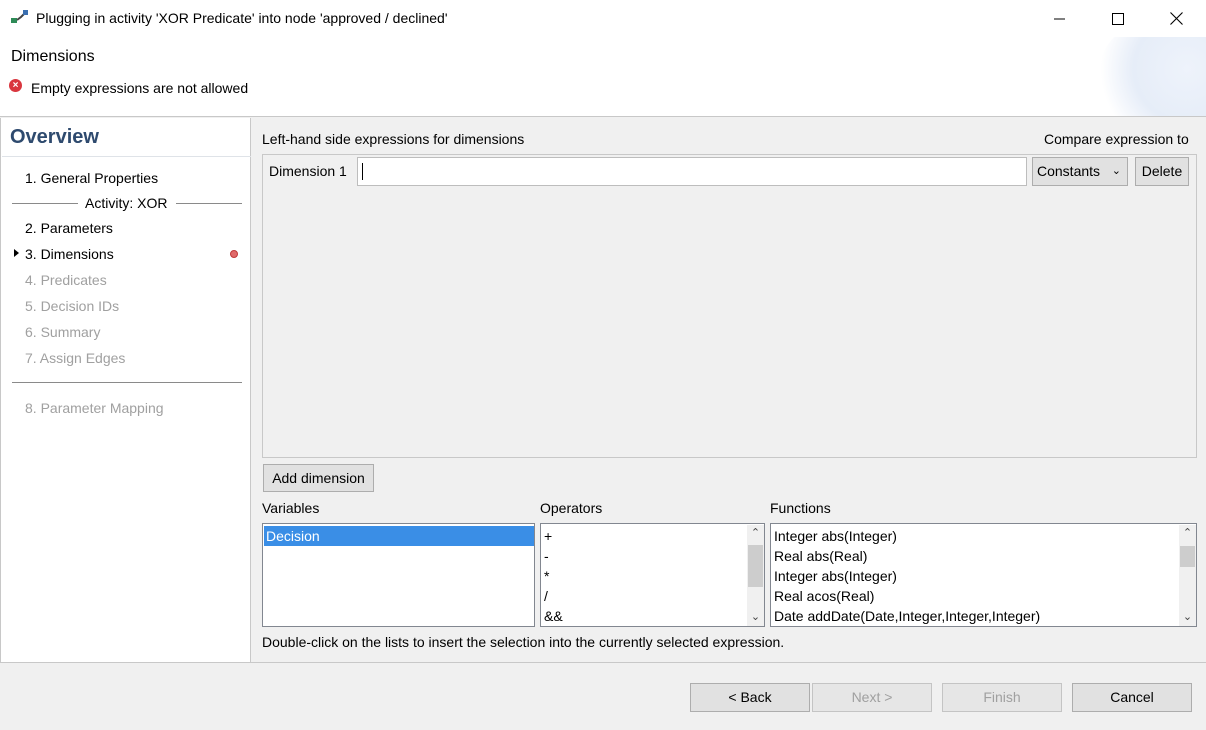 This screenshot has height=730, width=1206. I want to click on nav-item-dimensions: 3. Dimensions, so click(69, 254).